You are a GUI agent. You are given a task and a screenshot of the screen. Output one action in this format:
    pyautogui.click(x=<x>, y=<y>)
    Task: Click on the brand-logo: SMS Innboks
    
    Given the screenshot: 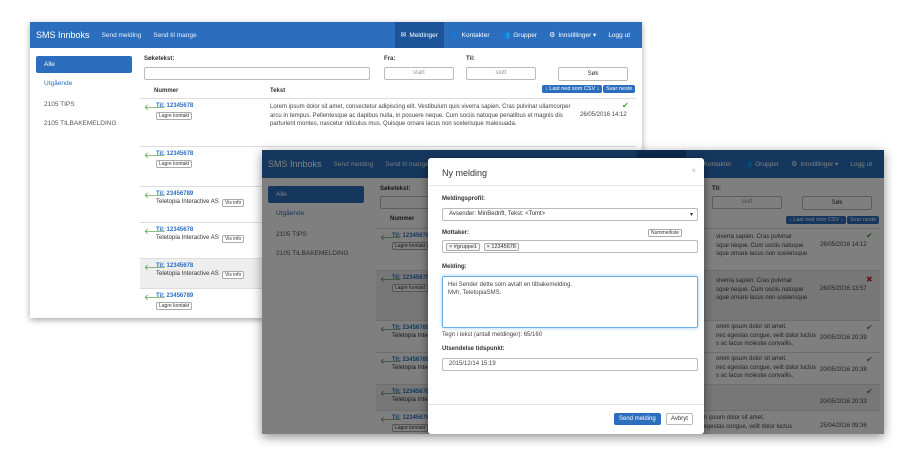 What is the action you would take?
    pyautogui.click(x=63, y=35)
    